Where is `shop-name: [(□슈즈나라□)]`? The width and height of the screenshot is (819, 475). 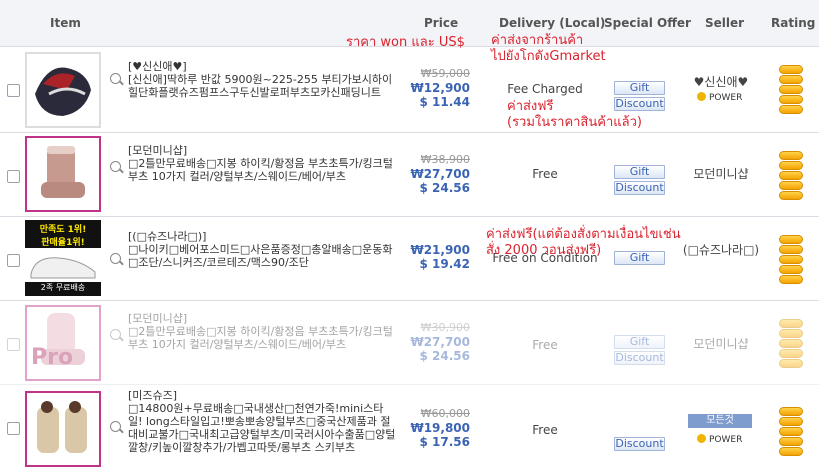
shop-name: [(□슈즈나라□)] is located at coordinates (167, 236).